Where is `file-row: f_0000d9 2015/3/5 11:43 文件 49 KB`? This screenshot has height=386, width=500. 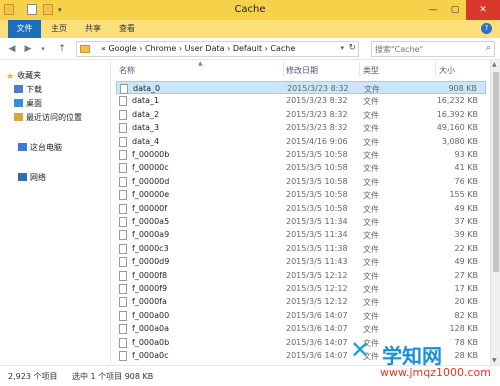 file-row: f_0000d9 2015/3/5 11:43 文件 49 KB is located at coordinates (301, 261).